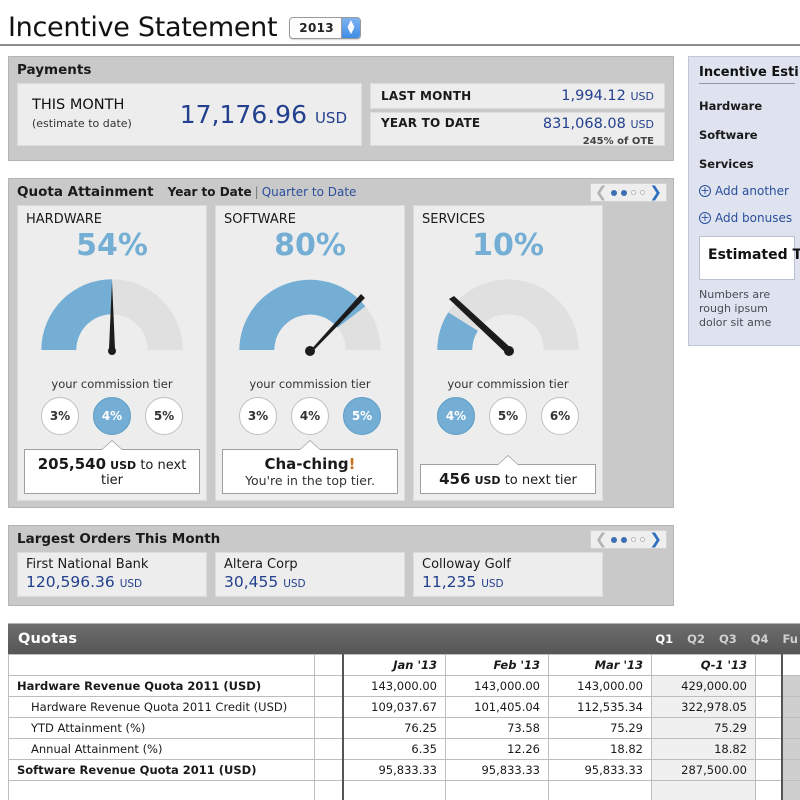  What do you see at coordinates (760, 639) in the screenshot?
I see `quotas-tab-q4: Q4` at bounding box center [760, 639].